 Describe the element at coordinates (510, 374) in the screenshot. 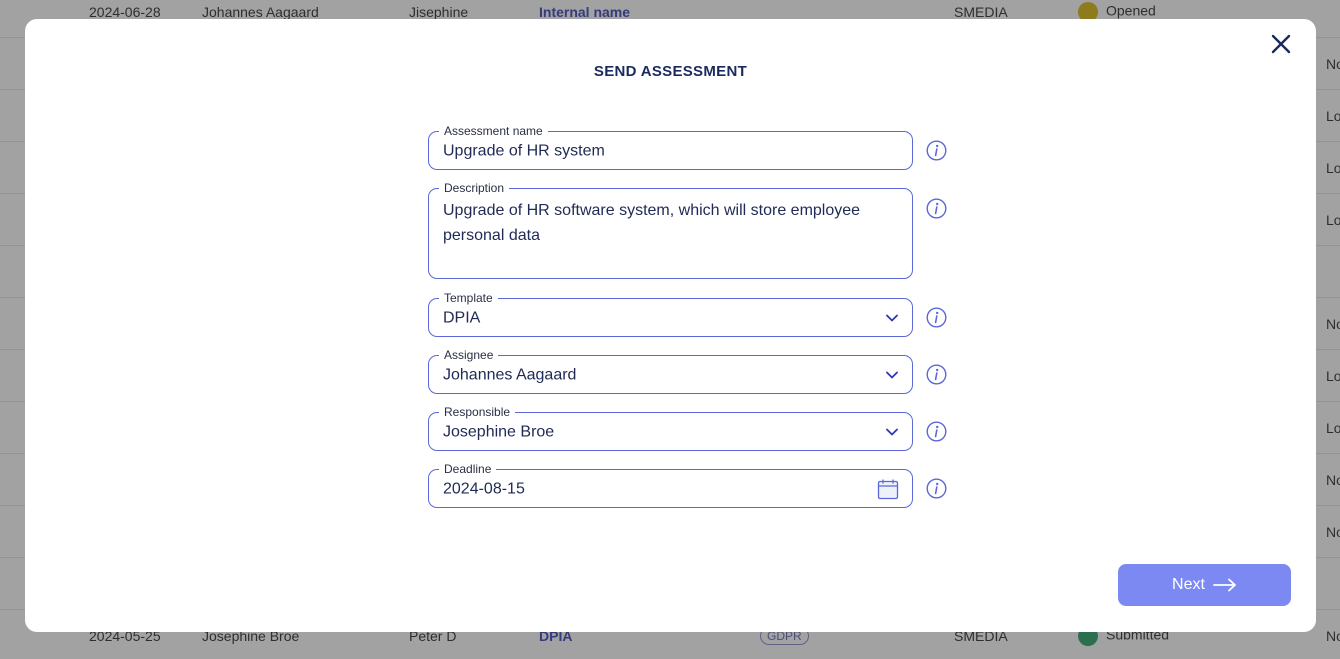

I see `assignee-value: Johannes Aagaard` at that location.